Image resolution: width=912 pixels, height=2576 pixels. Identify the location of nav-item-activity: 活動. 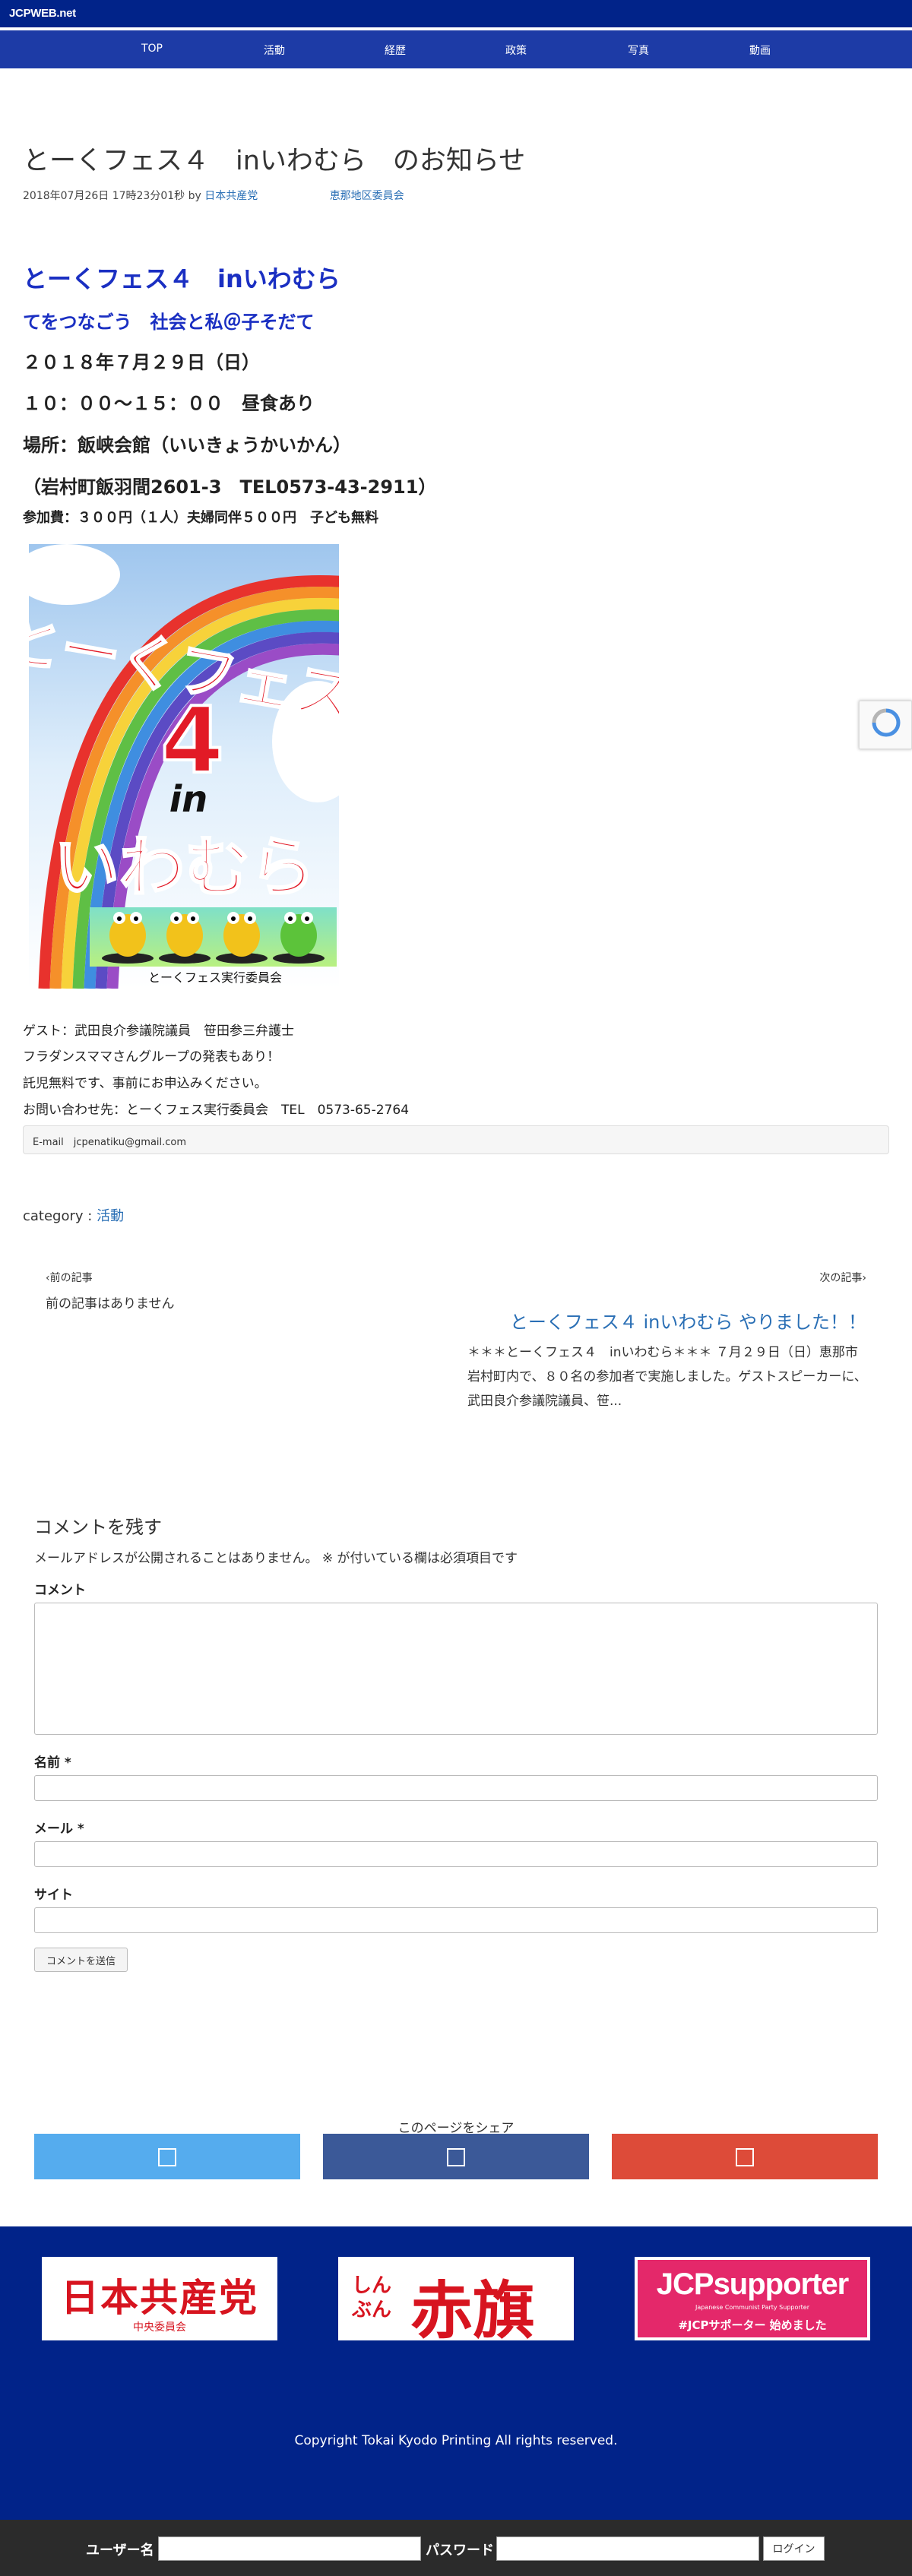
(275, 51).